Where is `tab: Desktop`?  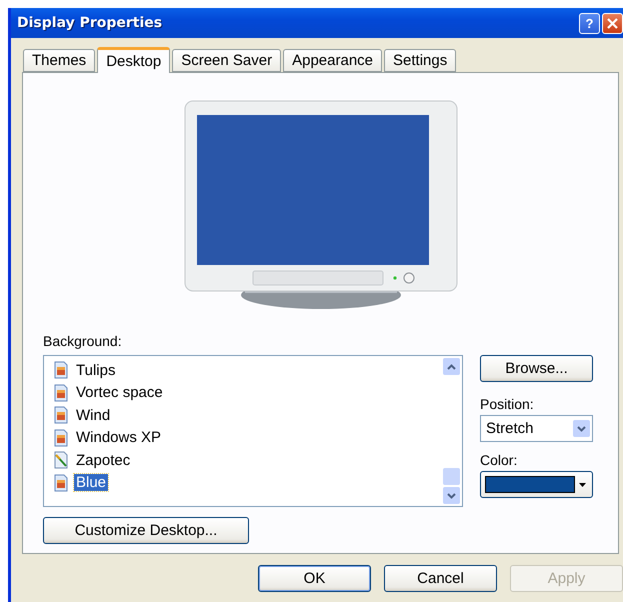
tab: Desktop is located at coordinates (133, 60).